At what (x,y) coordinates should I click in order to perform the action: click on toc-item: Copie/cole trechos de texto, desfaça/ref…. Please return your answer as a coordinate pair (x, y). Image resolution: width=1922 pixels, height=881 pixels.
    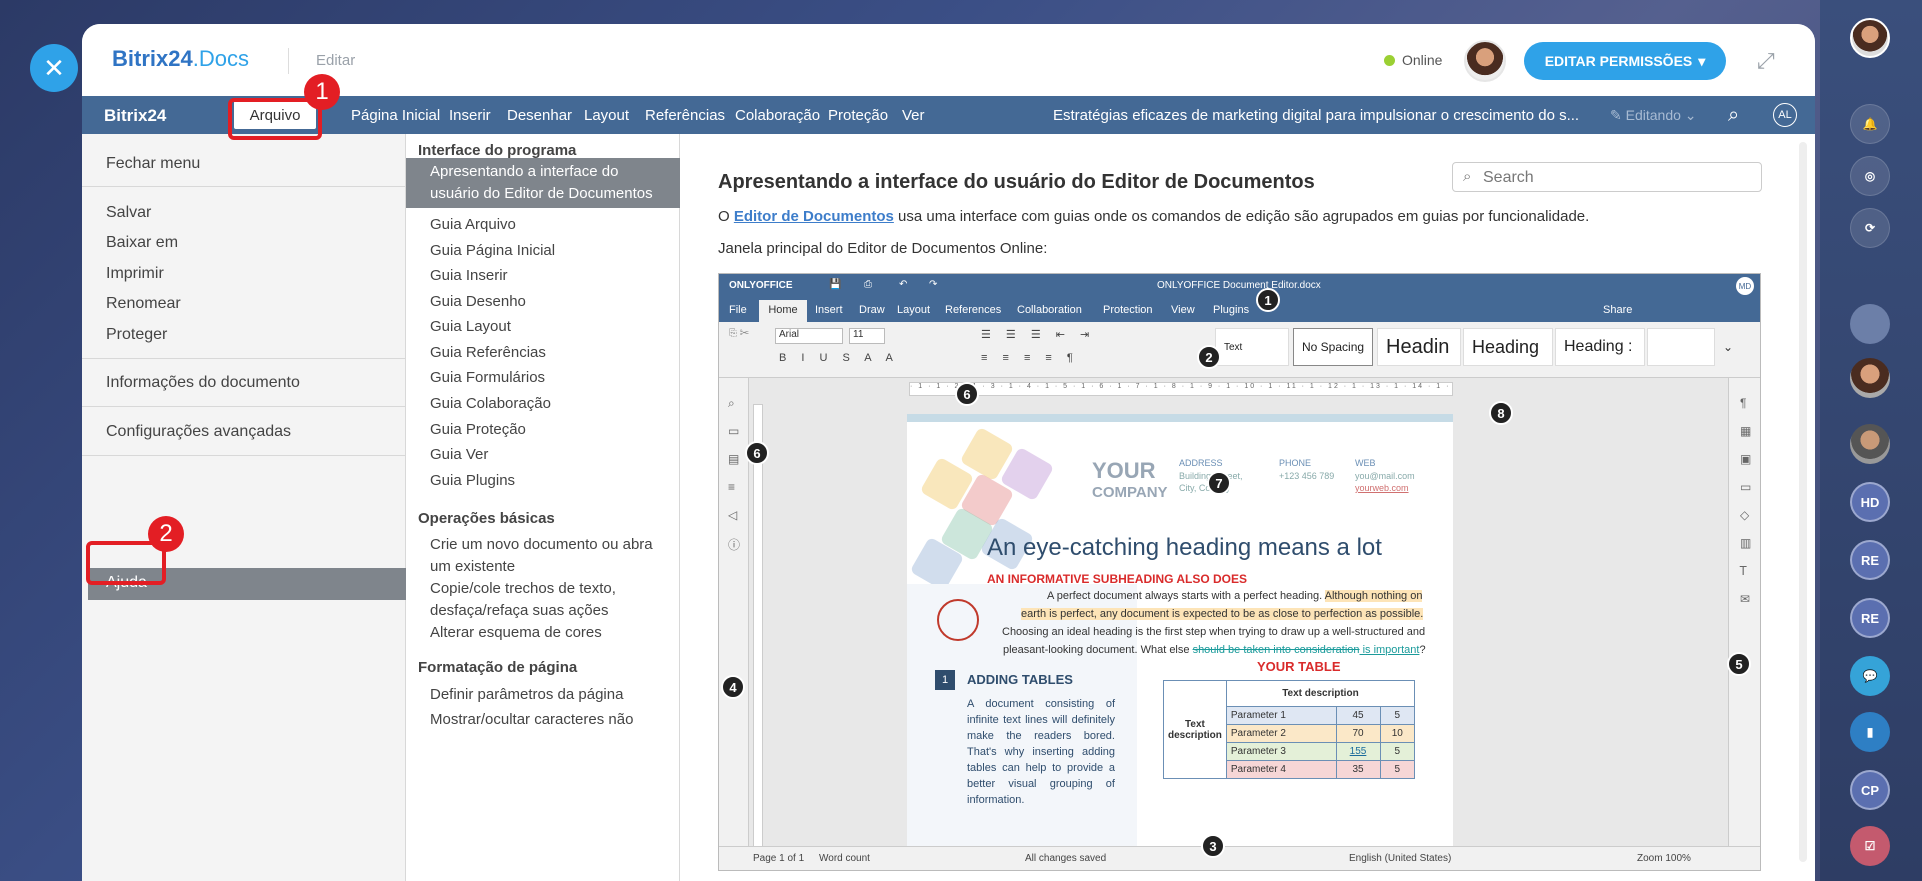
    Looking at the image, I should click on (552, 600).